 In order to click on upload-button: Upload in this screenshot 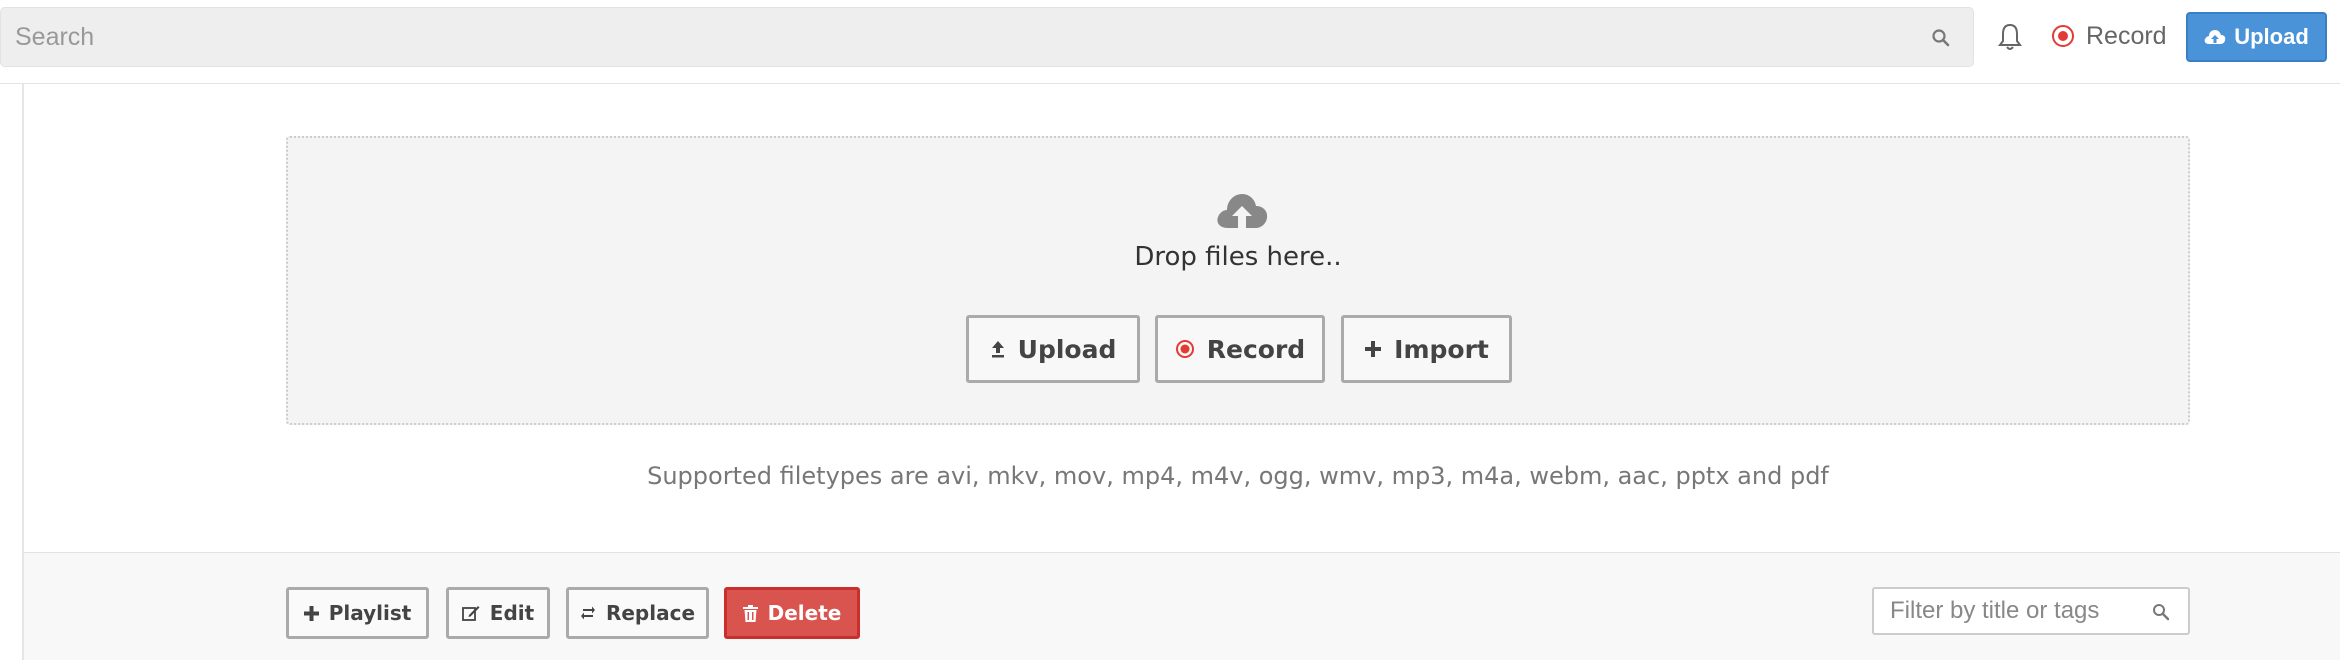, I will do `click(2256, 37)`.